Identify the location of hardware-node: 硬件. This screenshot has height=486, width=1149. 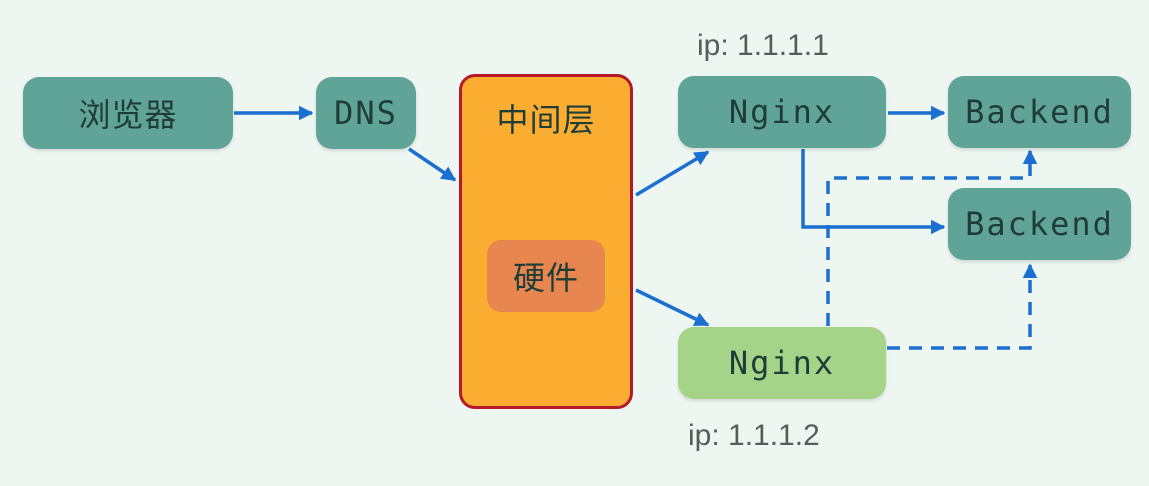
(546, 276).